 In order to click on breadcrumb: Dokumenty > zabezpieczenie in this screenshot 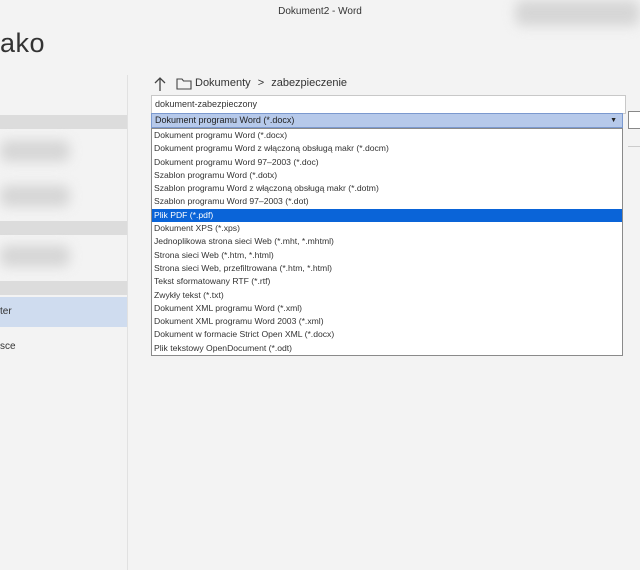, I will do `click(273, 83)`.